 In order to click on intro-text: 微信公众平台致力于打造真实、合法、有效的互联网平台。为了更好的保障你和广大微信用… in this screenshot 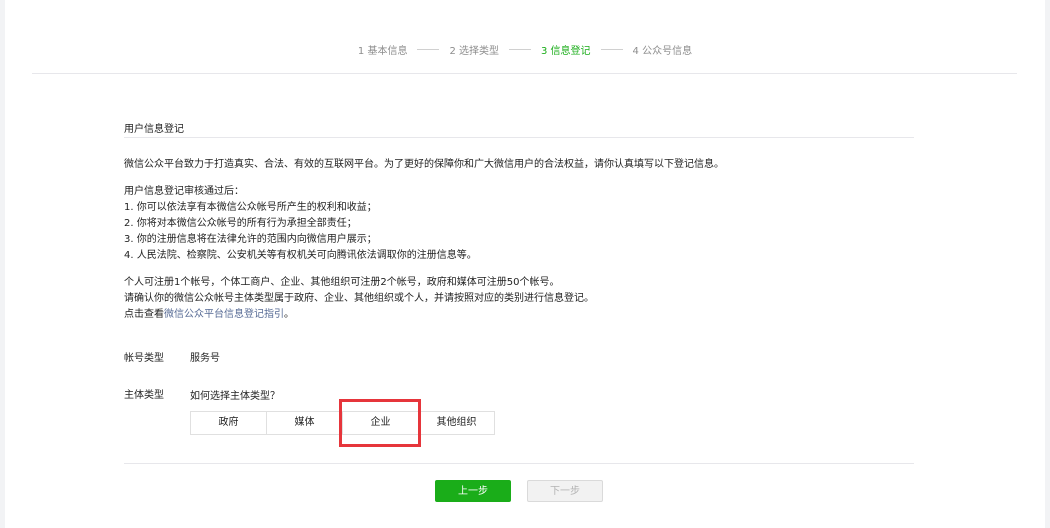, I will do `click(424, 164)`.